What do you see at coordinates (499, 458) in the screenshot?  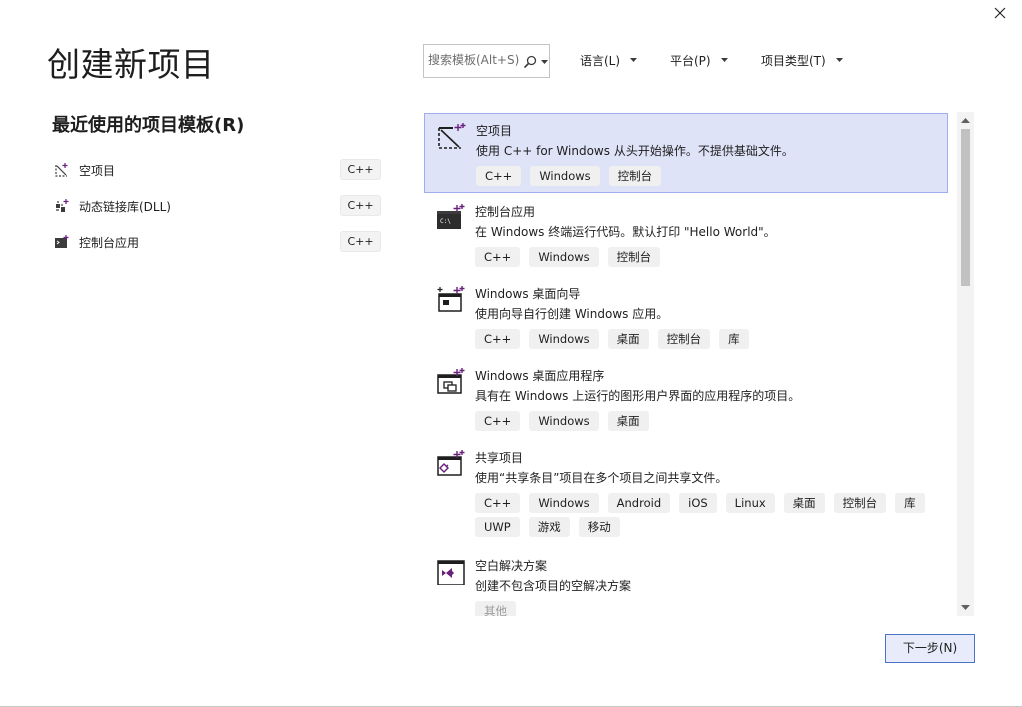 I see `template-name: 共享项目` at bounding box center [499, 458].